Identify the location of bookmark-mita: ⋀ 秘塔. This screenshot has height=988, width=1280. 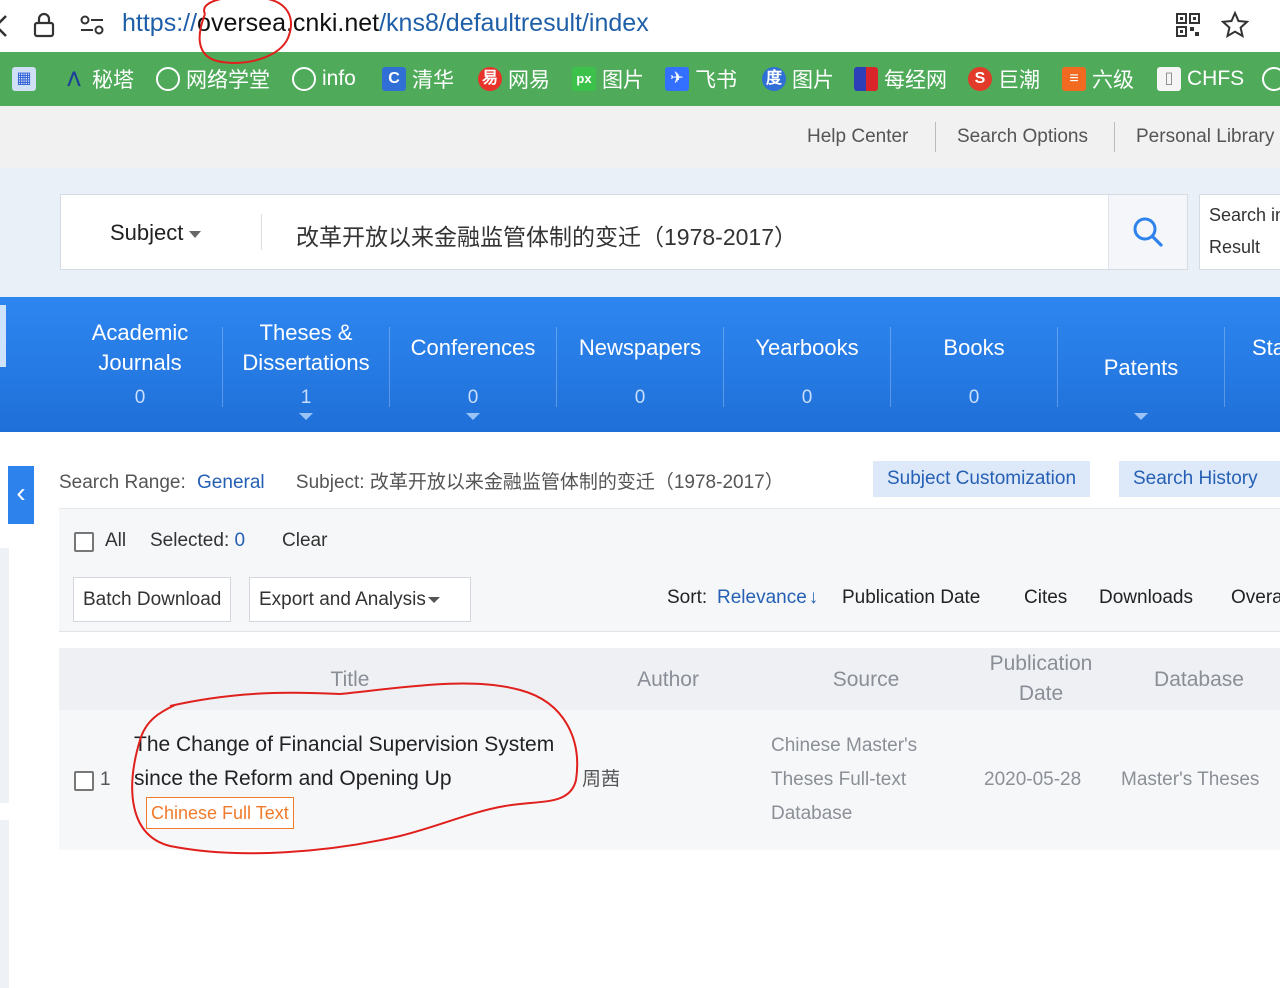
(98, 79).